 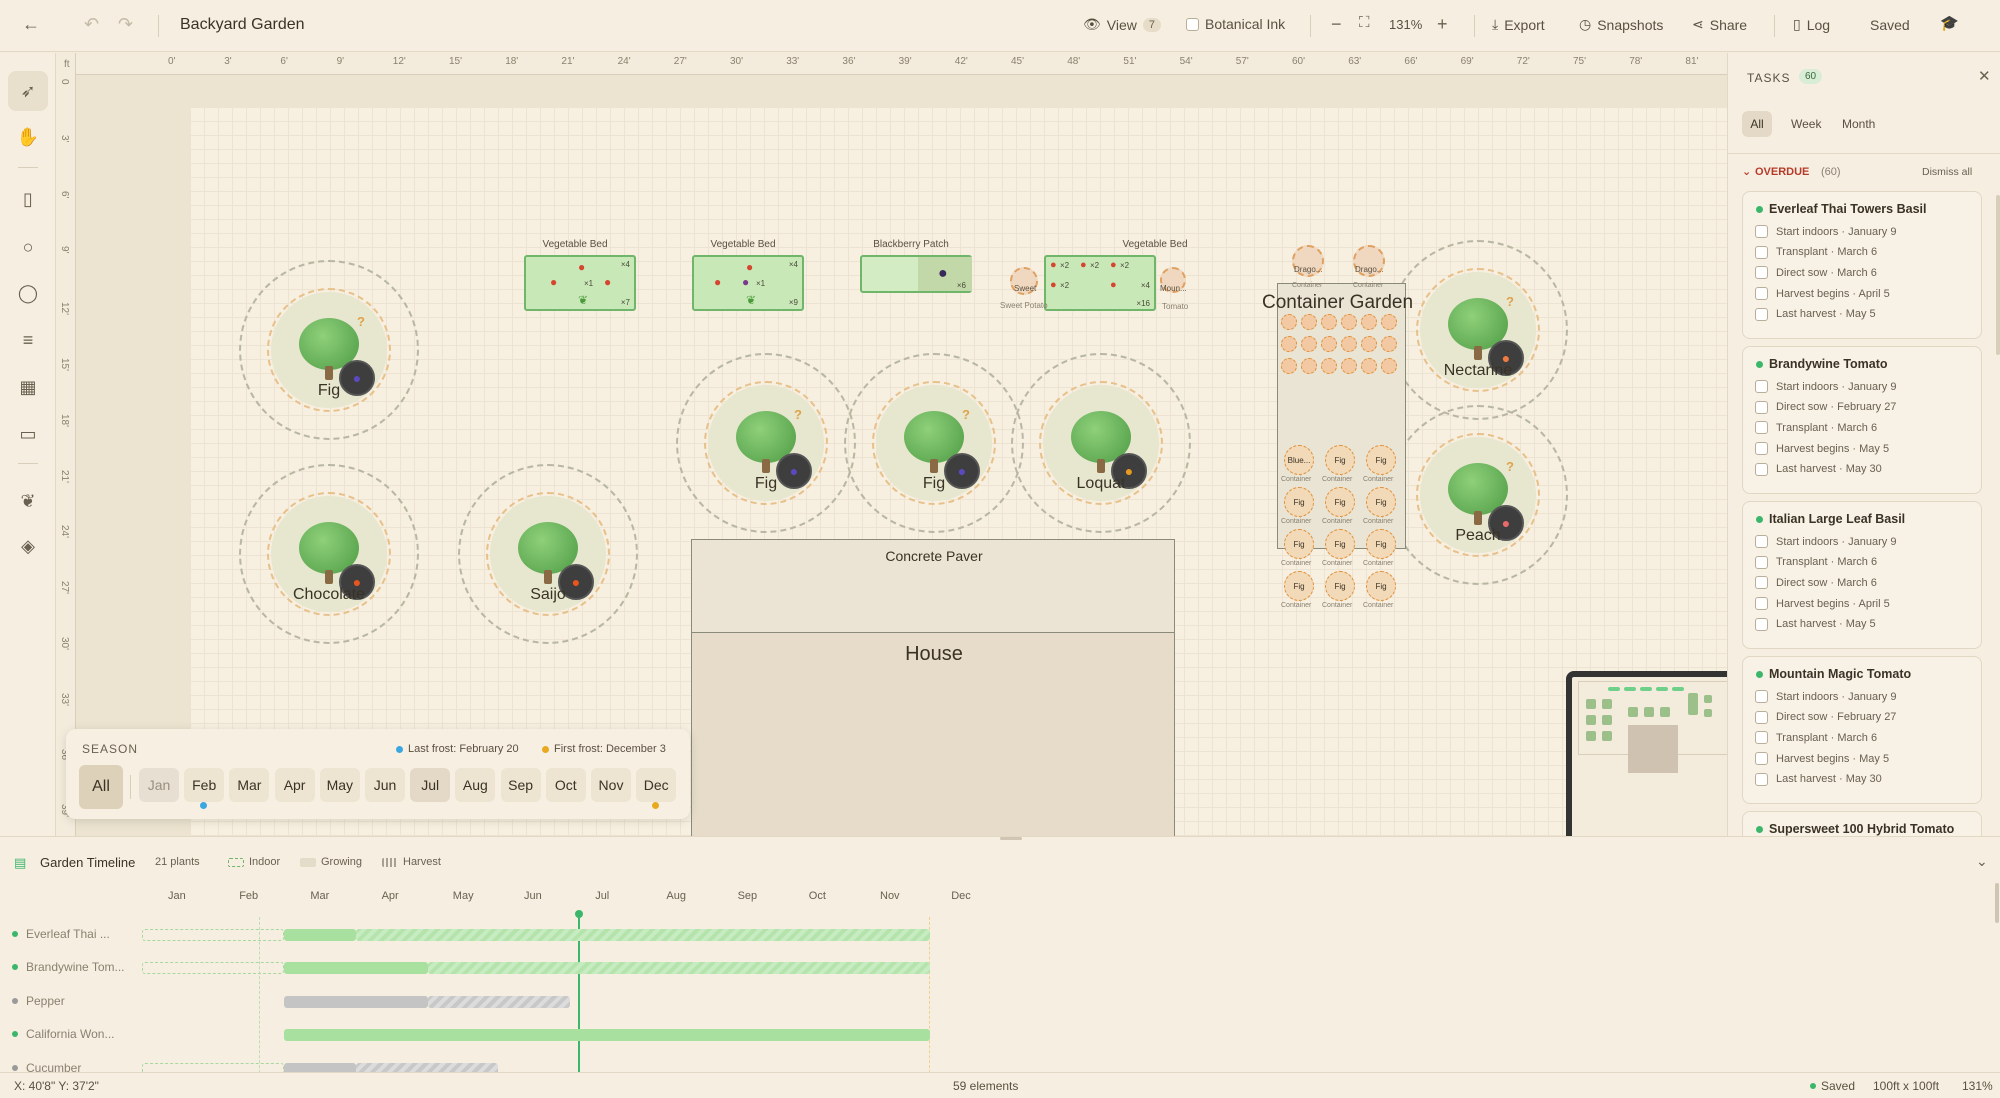 What do you see at coordinates (1122, 24) in the screenshot?
I see `view-button: 👁 View 7` at bounding box center [1122, 24].